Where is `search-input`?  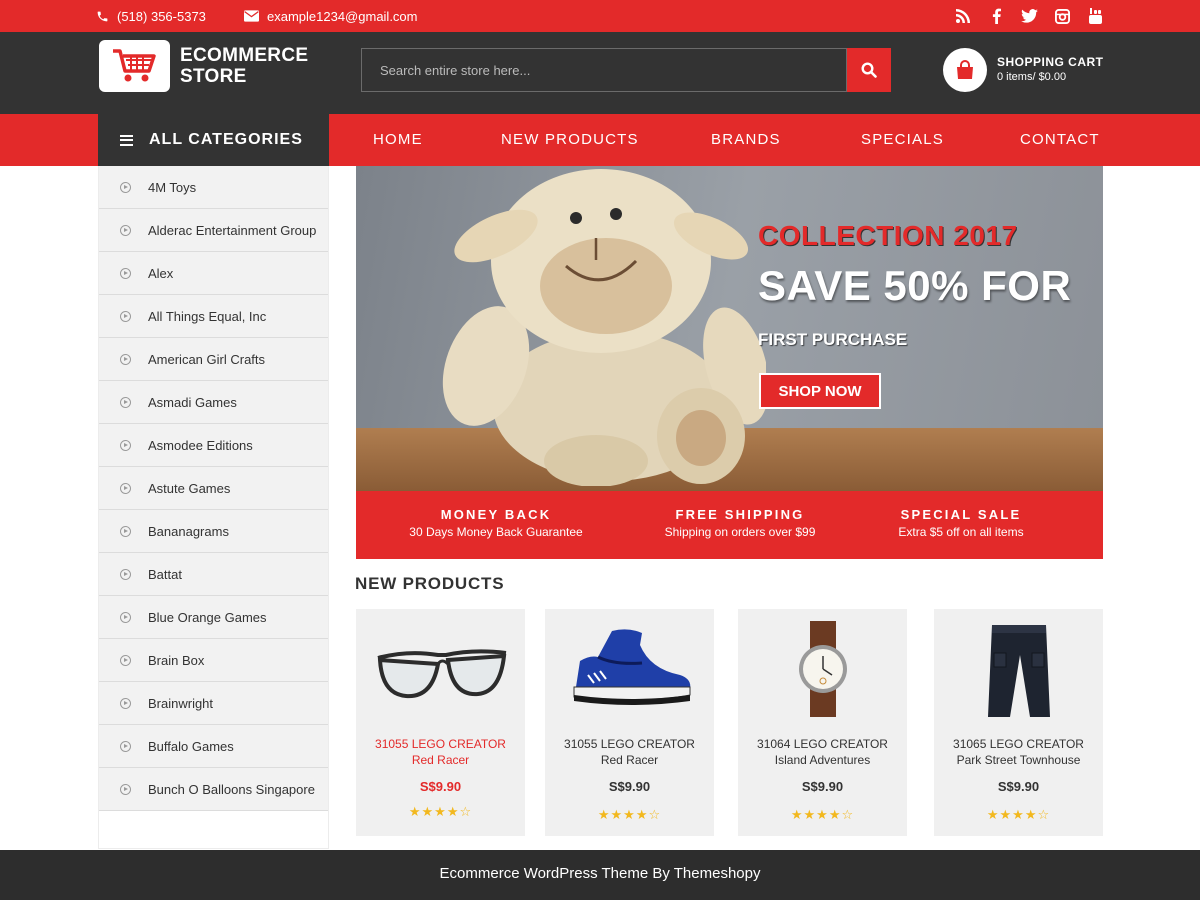 search-input is located at coordinates (604, 70).